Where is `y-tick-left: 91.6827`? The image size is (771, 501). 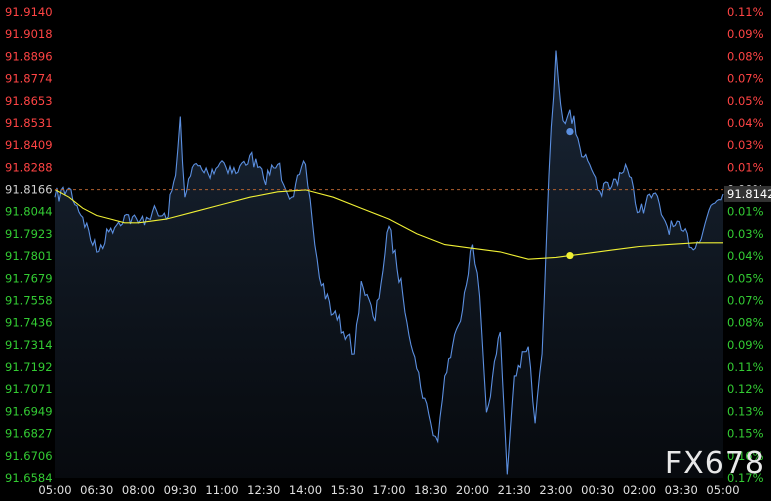
y-tick-left: 91.6827 is located at coordinates (29, 434).